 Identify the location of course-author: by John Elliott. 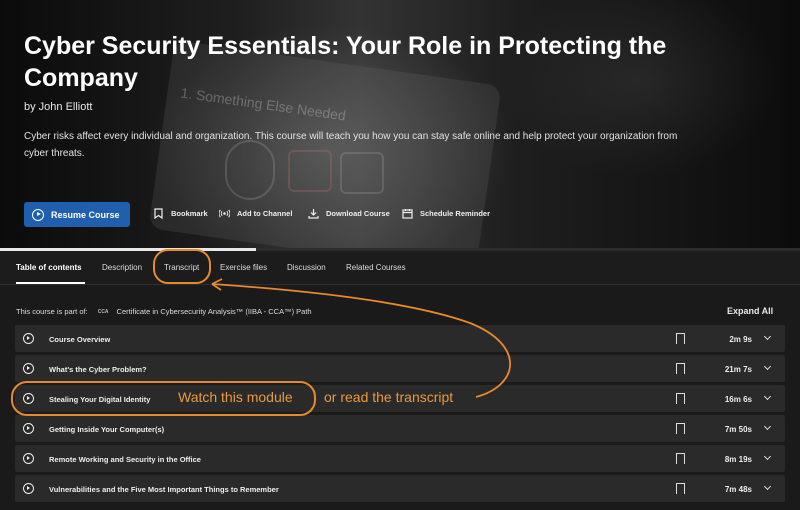
(58, 107).